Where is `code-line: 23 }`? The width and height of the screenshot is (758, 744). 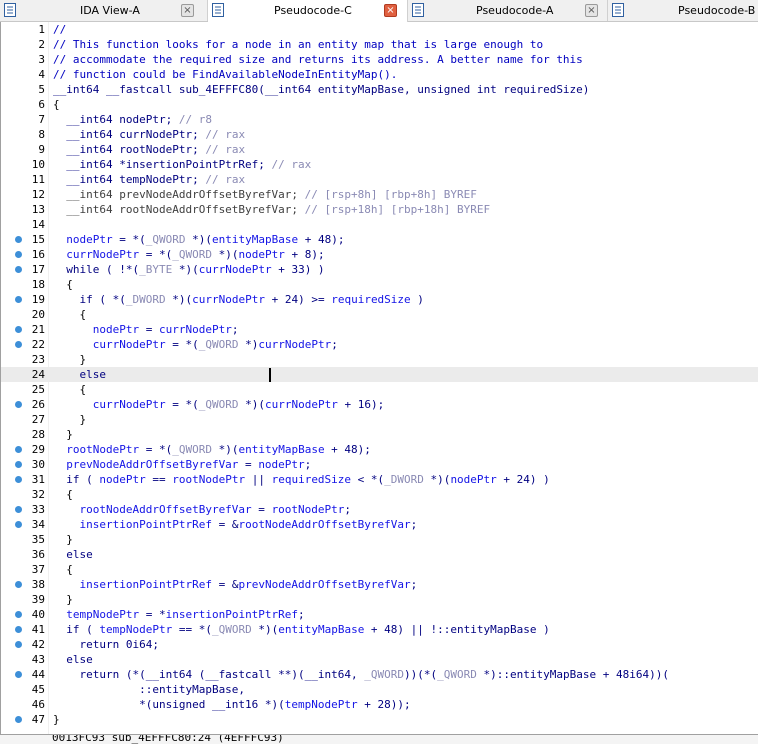 code-line: 23 } is located at coordinates (379, 359).